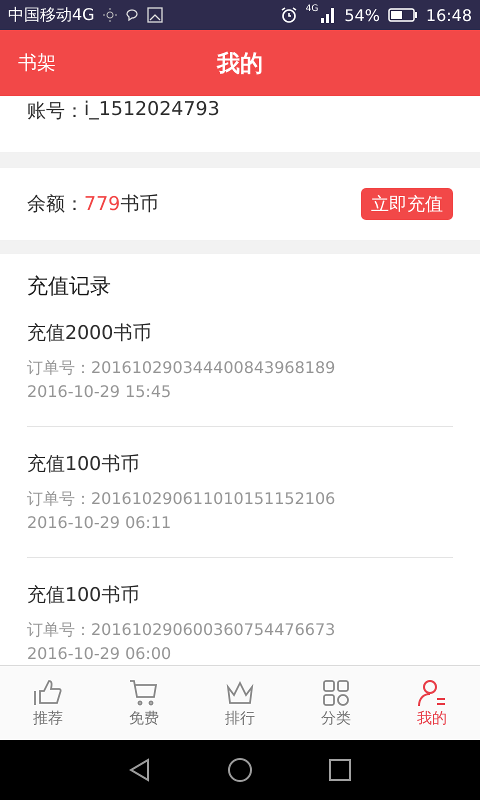  I want to click on tab-item: 免费, so click(144, 703).